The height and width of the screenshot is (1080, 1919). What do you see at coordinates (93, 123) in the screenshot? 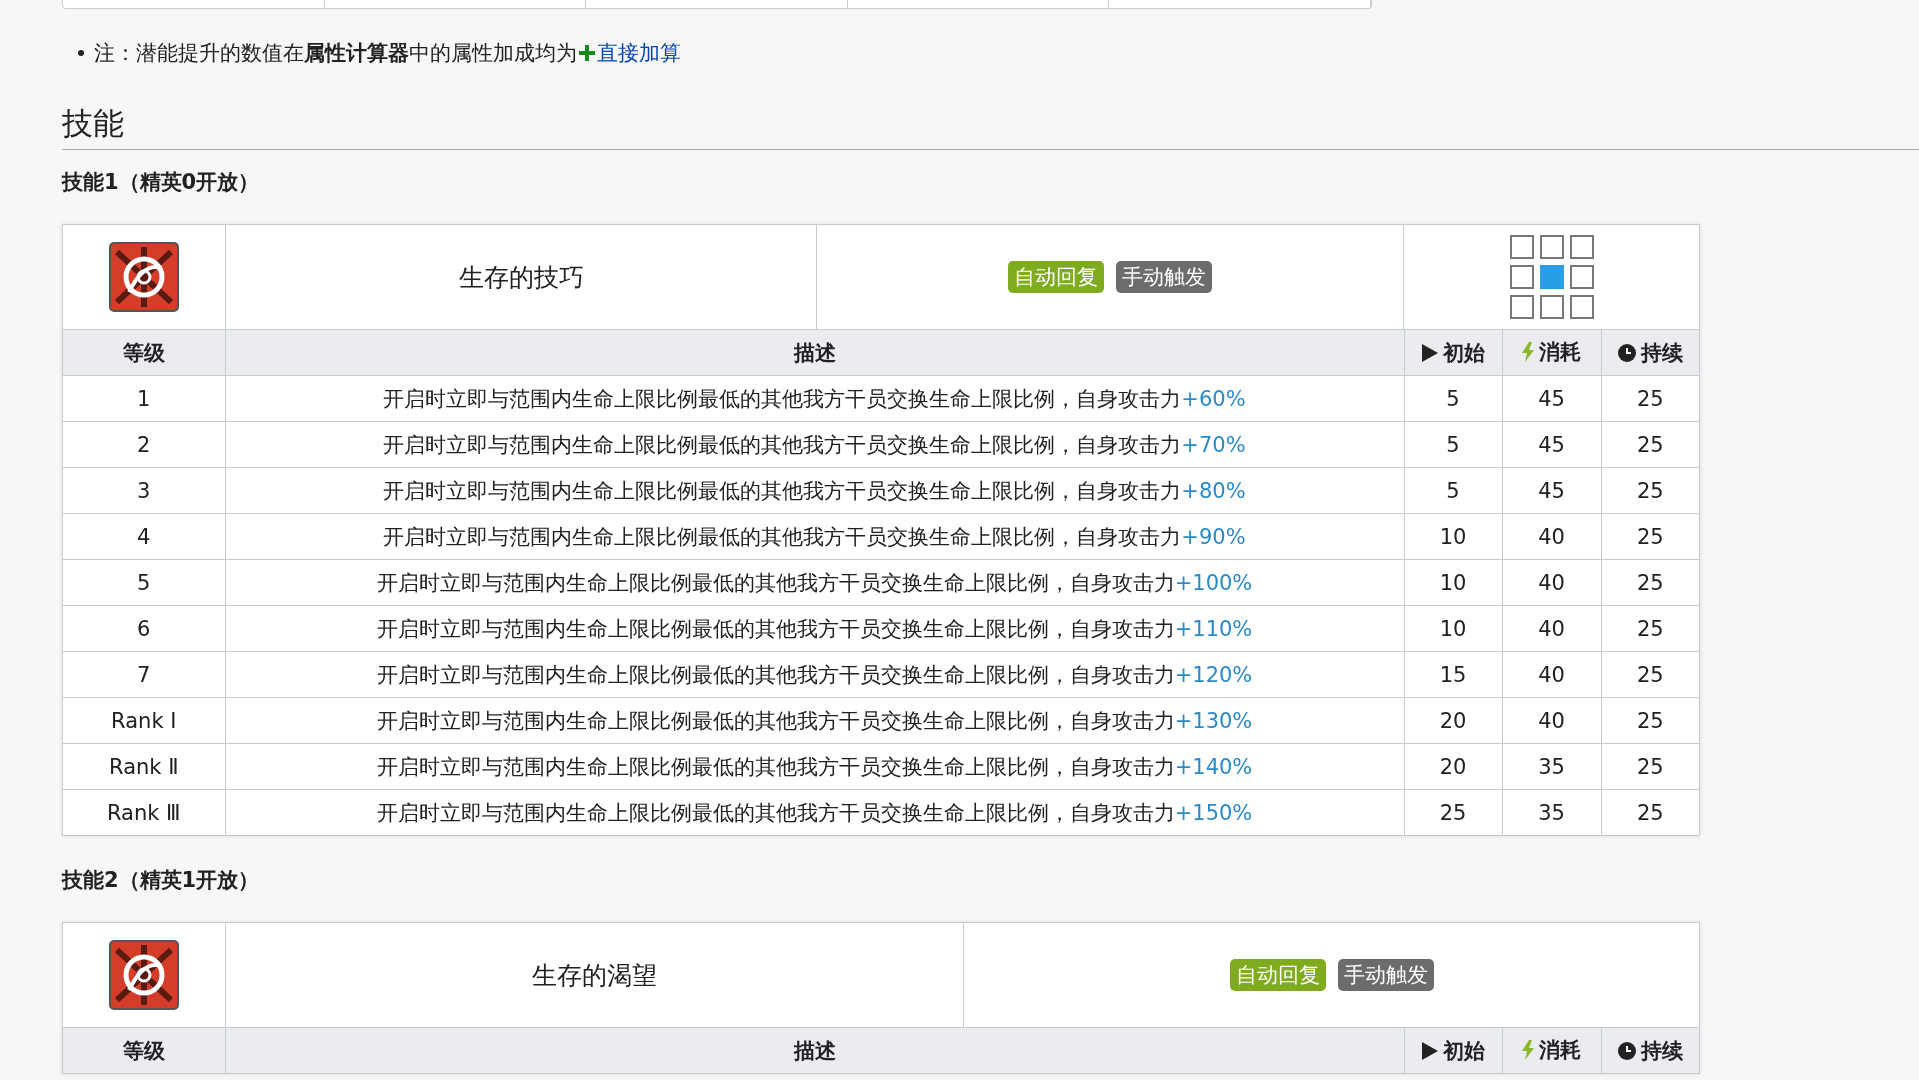
I see `section-heading: 技能` at bounding box center [93, 123].